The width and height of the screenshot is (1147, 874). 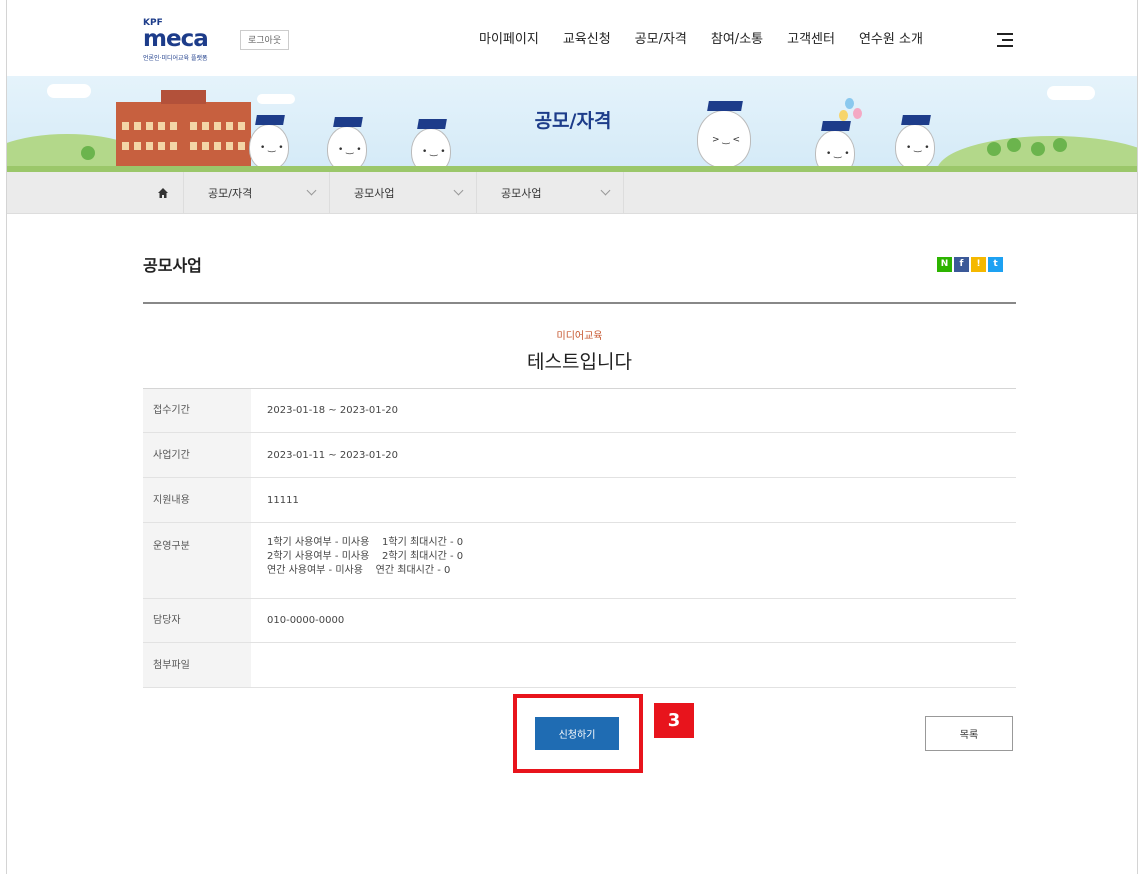 I want to click on nav-mypage: 마이페이지, so click(x=509, y=40).